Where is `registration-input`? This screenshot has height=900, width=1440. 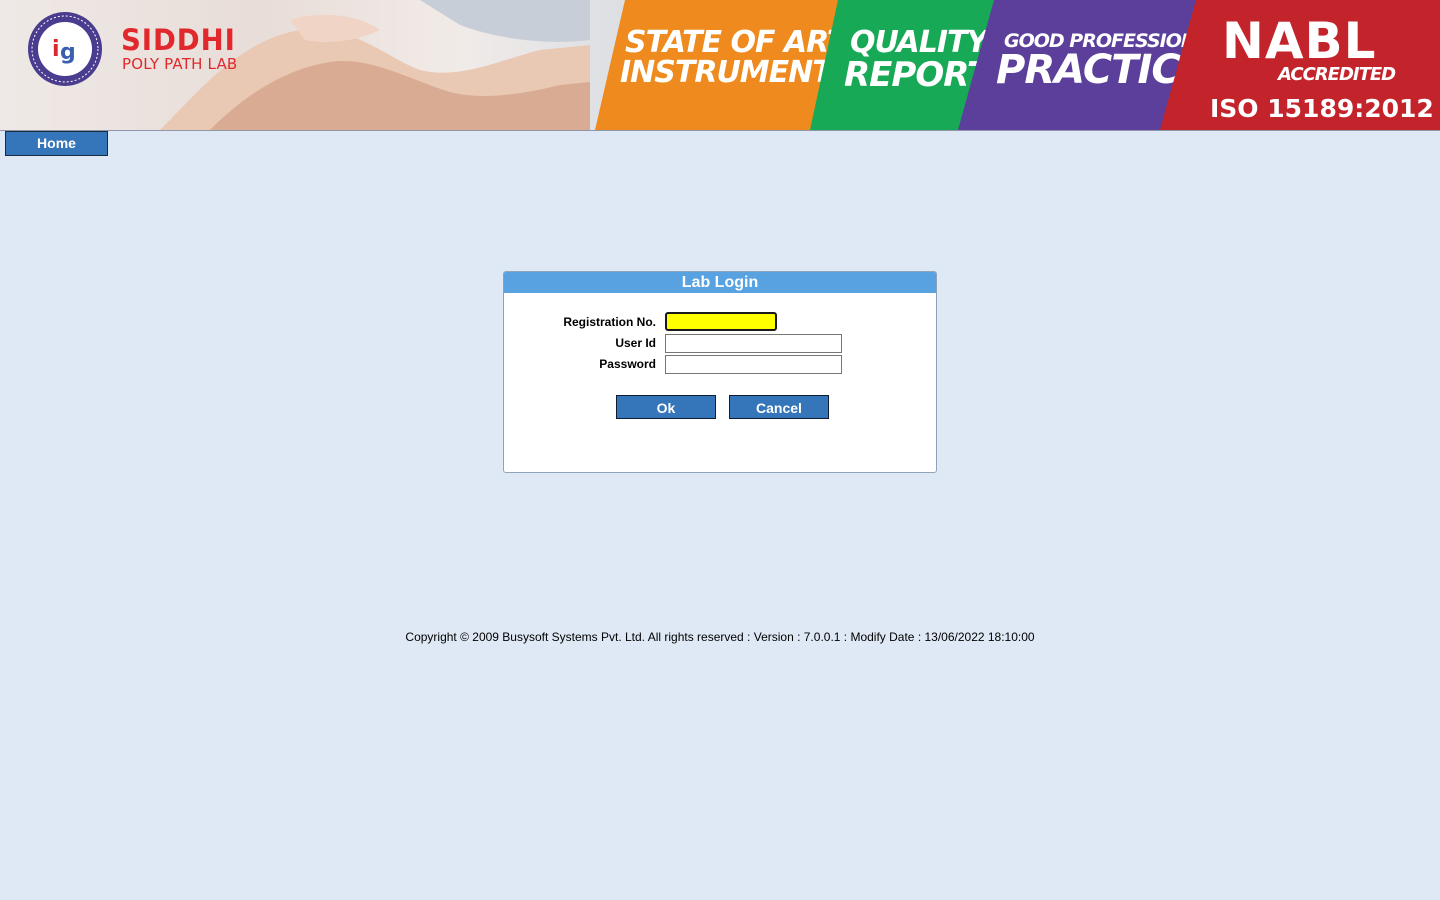 registration-input is located at coordinates (721, 321).